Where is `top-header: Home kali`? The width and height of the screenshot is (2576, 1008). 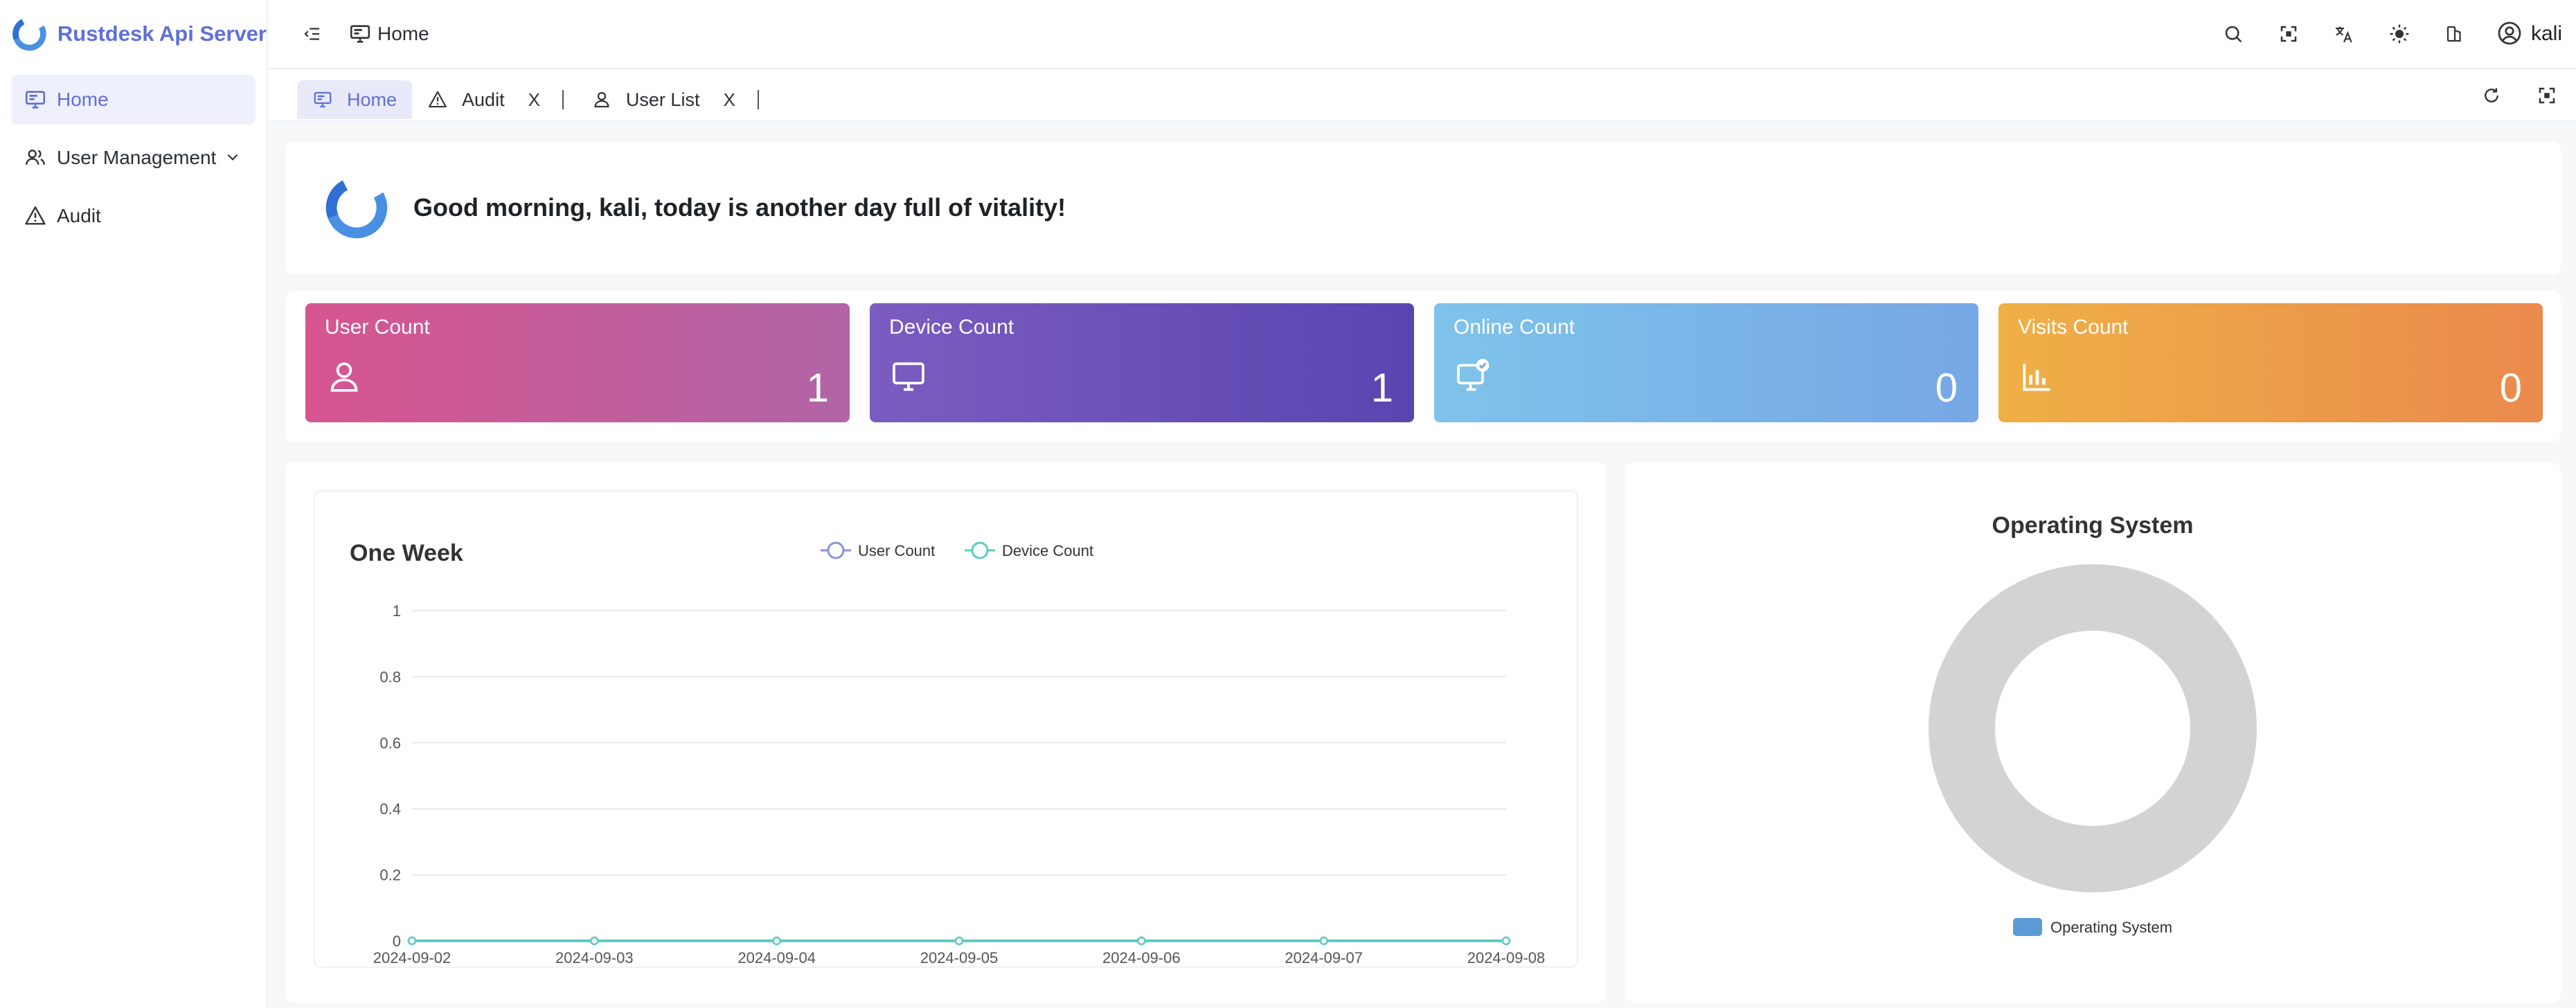
top-header: Home kali is located at coordinates (1422, 34).